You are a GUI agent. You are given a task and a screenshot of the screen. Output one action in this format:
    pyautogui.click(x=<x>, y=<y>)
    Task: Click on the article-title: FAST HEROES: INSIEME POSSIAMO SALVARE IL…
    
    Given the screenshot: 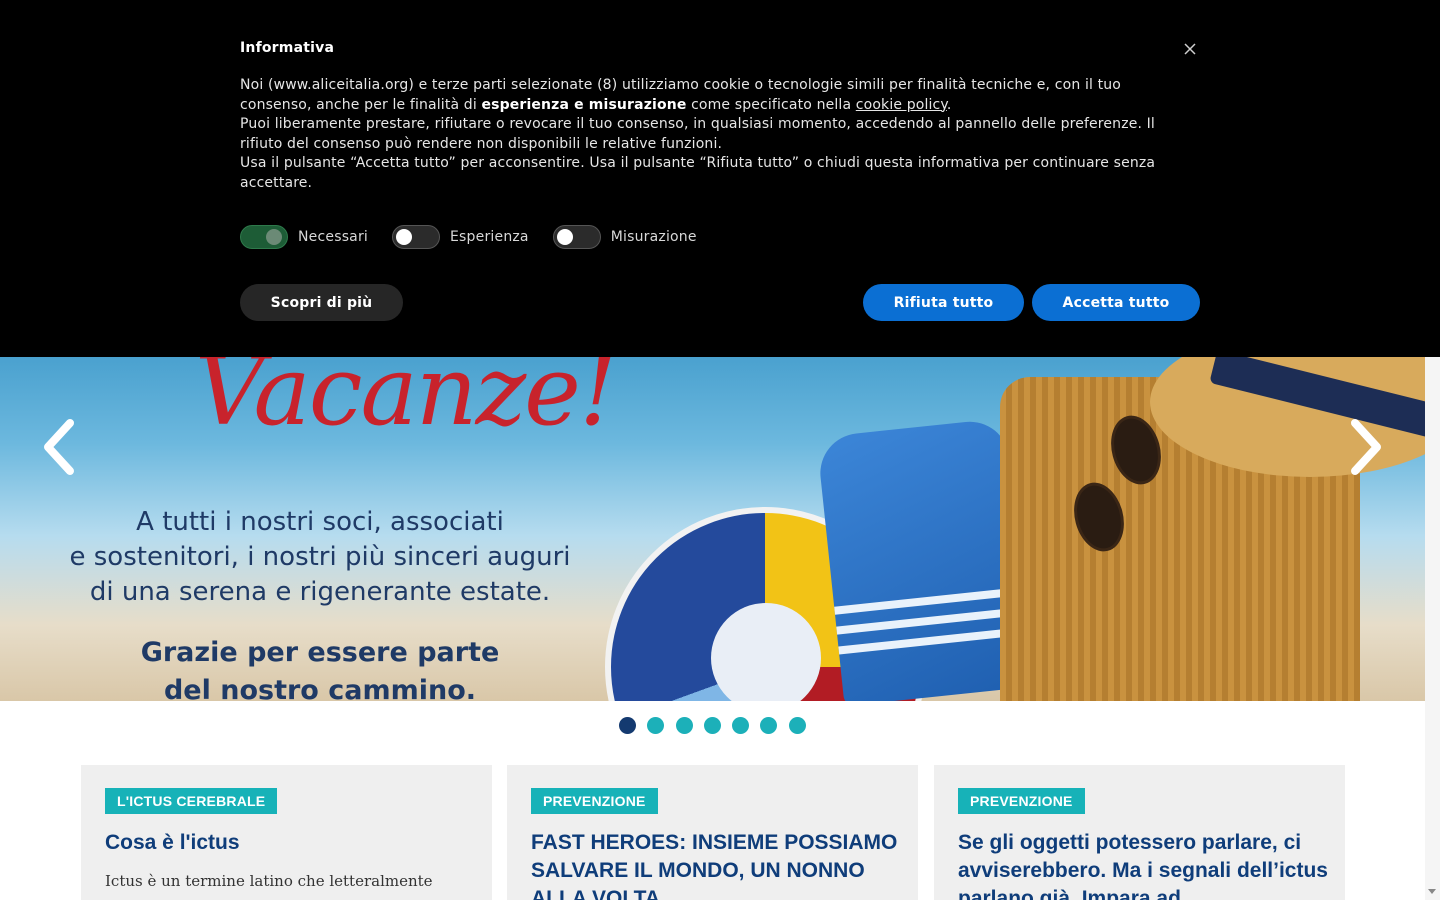 What is the action you would take?
    pyautogui.click(x=716, y=864)
    